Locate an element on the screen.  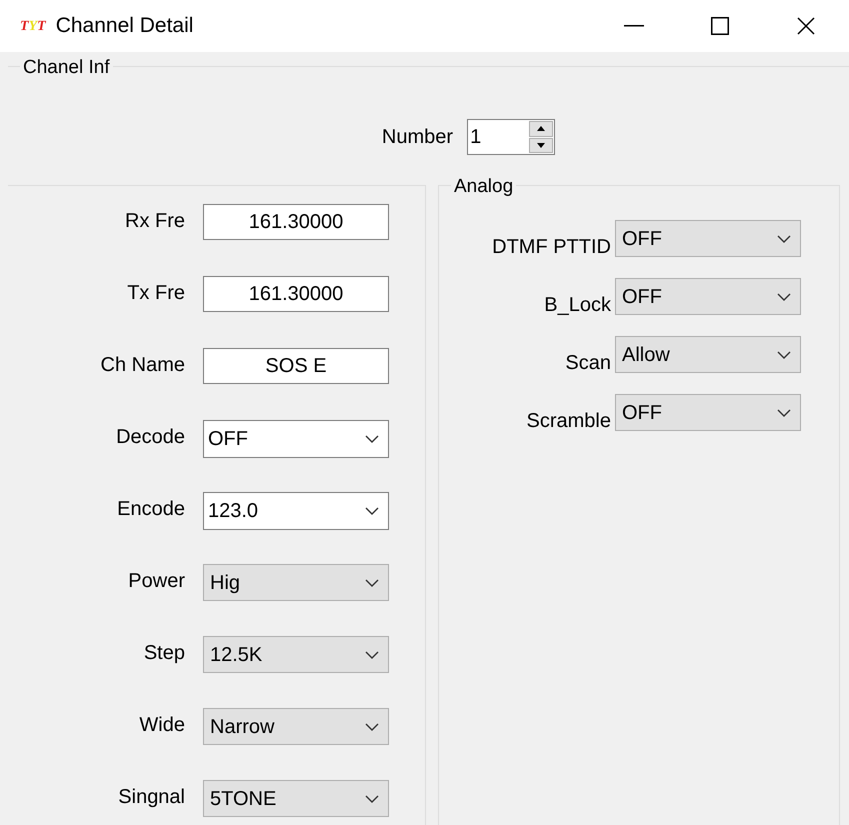
window-title: Channel Detail is located at coordinates (125, 26).